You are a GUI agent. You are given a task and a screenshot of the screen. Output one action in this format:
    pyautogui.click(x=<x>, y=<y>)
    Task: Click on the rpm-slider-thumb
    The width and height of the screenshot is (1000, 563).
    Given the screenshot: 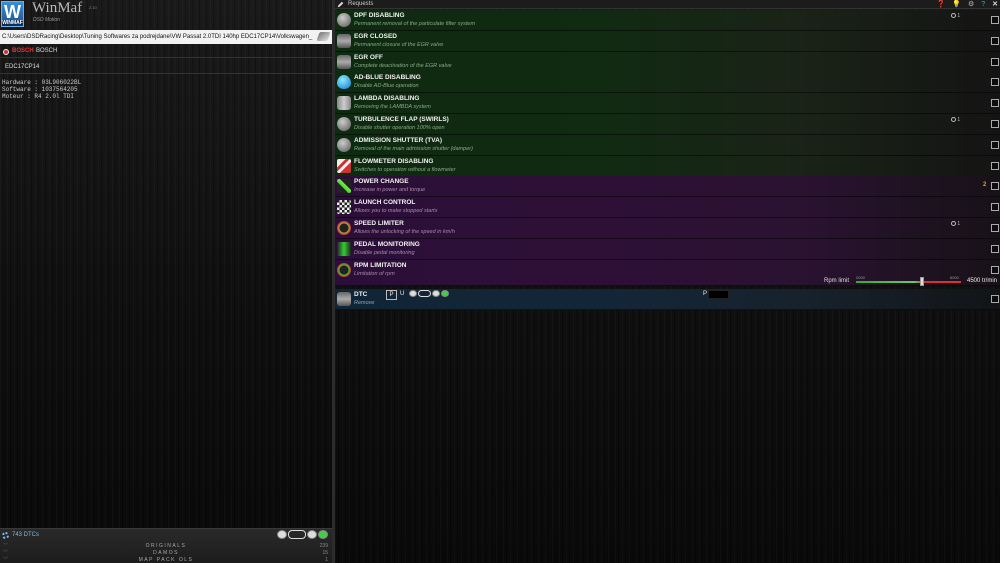 What is the action you would take?
    pyautogui.click(x=921, y=281)
    